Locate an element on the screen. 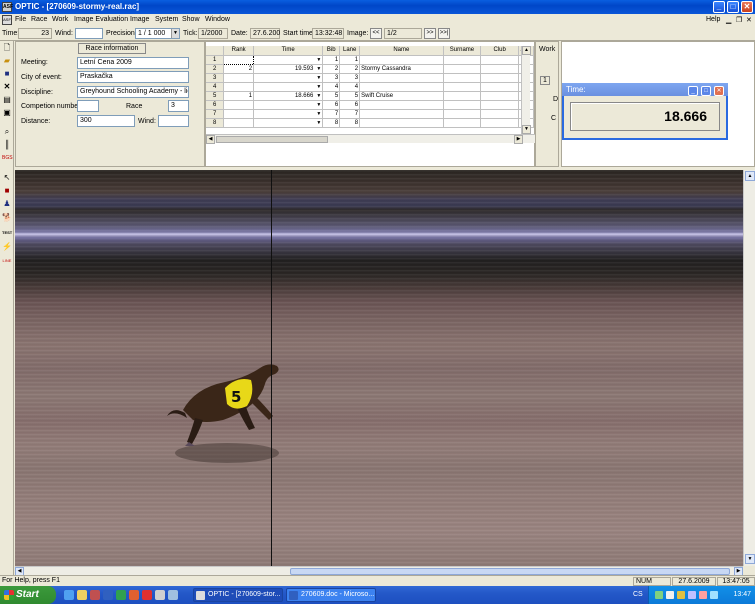  rank-cell: 2 is located at coordinates (239, 69).